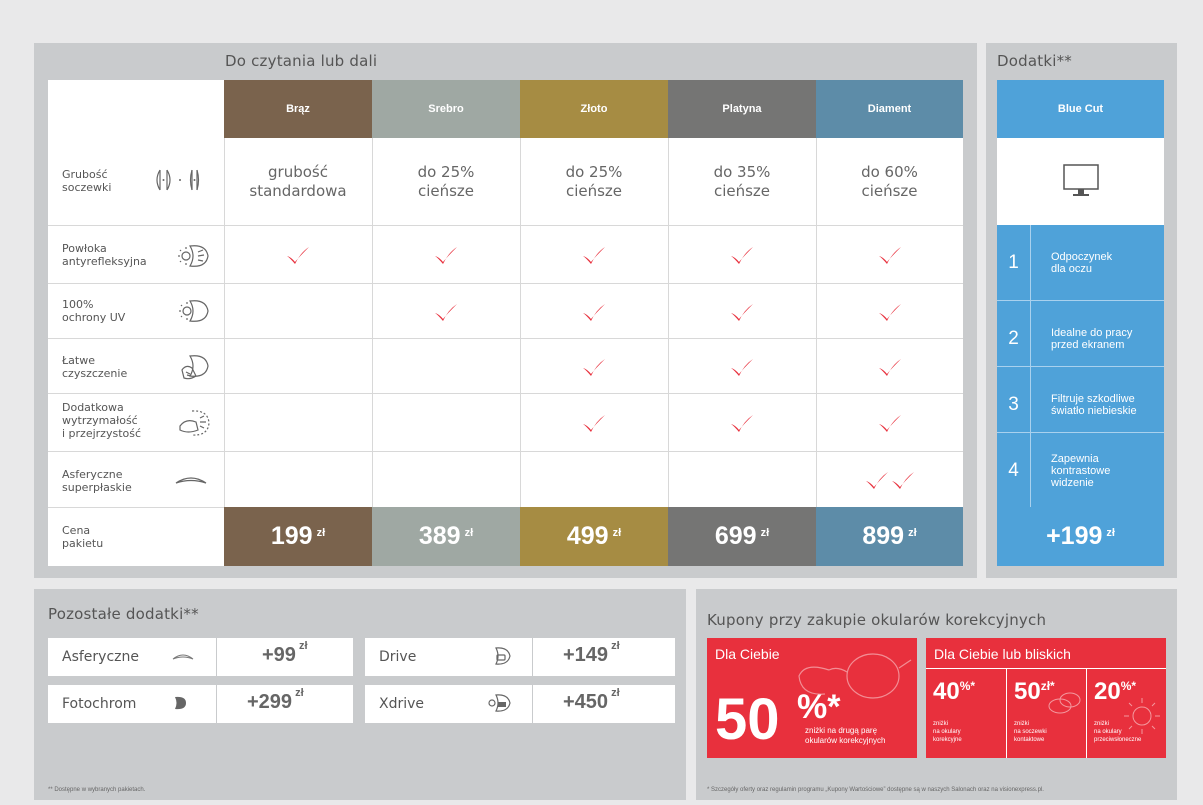 The width and height of the screenshot is (1203, 805). Describe the element at coordinates (275, 700) in the screenshot. I see `addon-price-fotochrom: +299 zł` at that location.